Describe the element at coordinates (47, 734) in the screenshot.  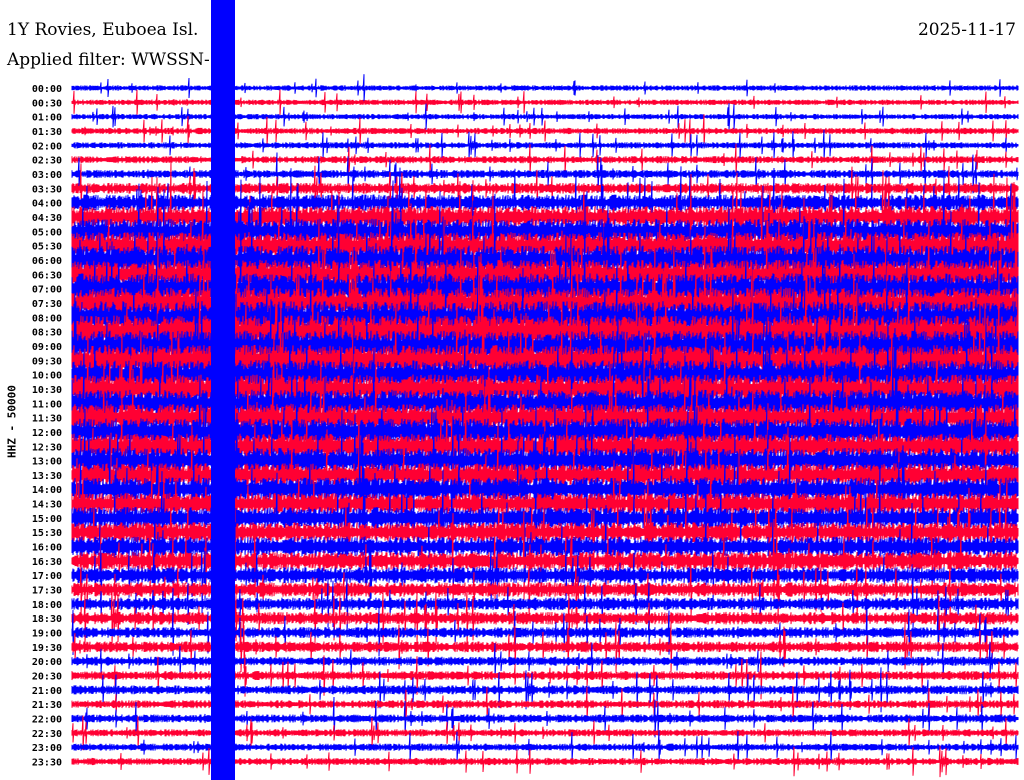
I see `row-label: 22:30` at that location.